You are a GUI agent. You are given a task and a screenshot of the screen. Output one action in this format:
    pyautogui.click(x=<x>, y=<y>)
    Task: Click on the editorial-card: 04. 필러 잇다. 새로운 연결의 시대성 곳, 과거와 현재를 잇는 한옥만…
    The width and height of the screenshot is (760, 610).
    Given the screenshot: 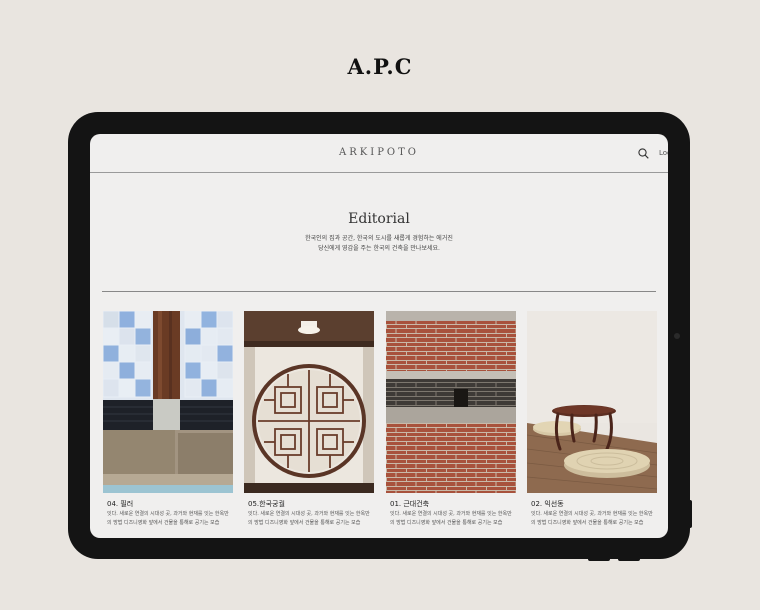 What is the action you would take?
    pyautogui.click(x=168, y=424)
    